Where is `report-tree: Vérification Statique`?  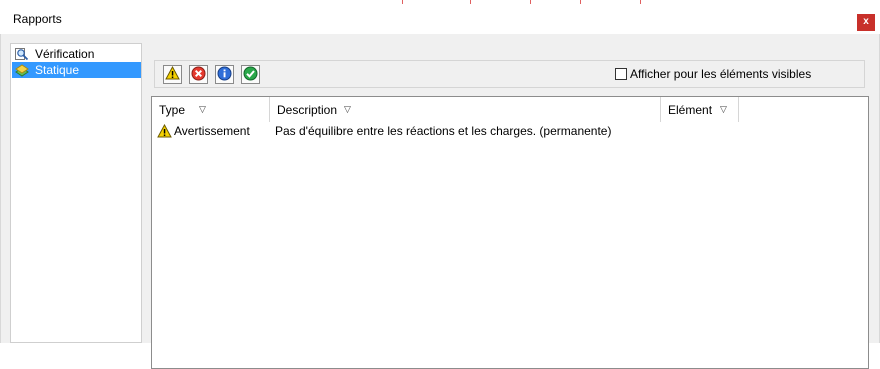 report-tree: Vérification Statique is located at coordinates (76, 193).